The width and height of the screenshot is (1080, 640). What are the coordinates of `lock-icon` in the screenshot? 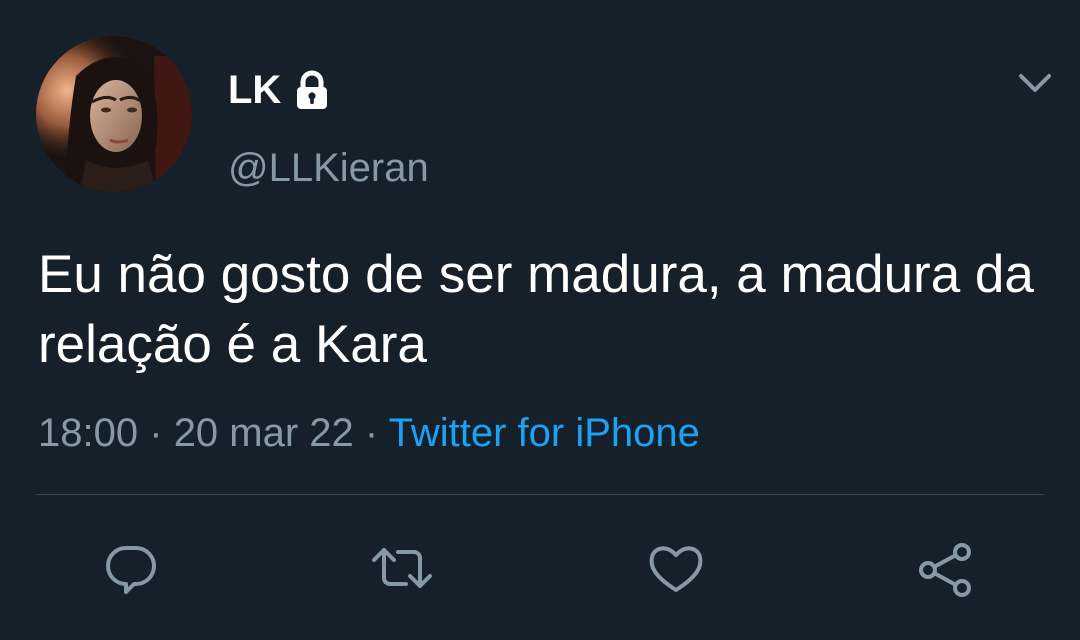 It's located at (312, 90).